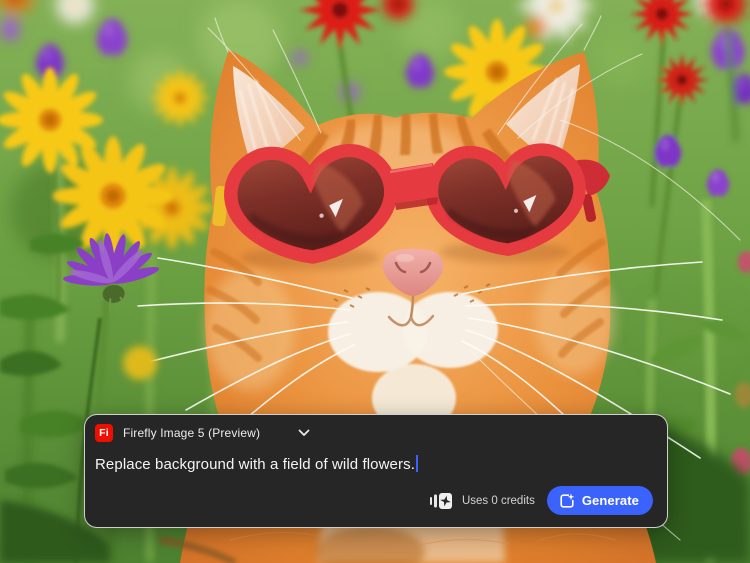 The width and height of the screenshot is (750, 563). Describe the element at coordinates (498, 500) in the screenshot. I see `credits-label: Uses 0 credits` at that location.